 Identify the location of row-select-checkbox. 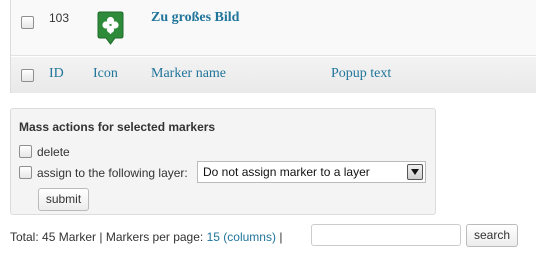
(27, 22).